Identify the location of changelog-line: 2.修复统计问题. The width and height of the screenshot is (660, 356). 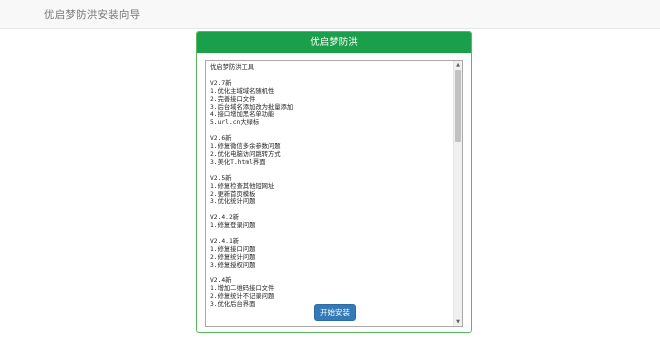
(233, 257).